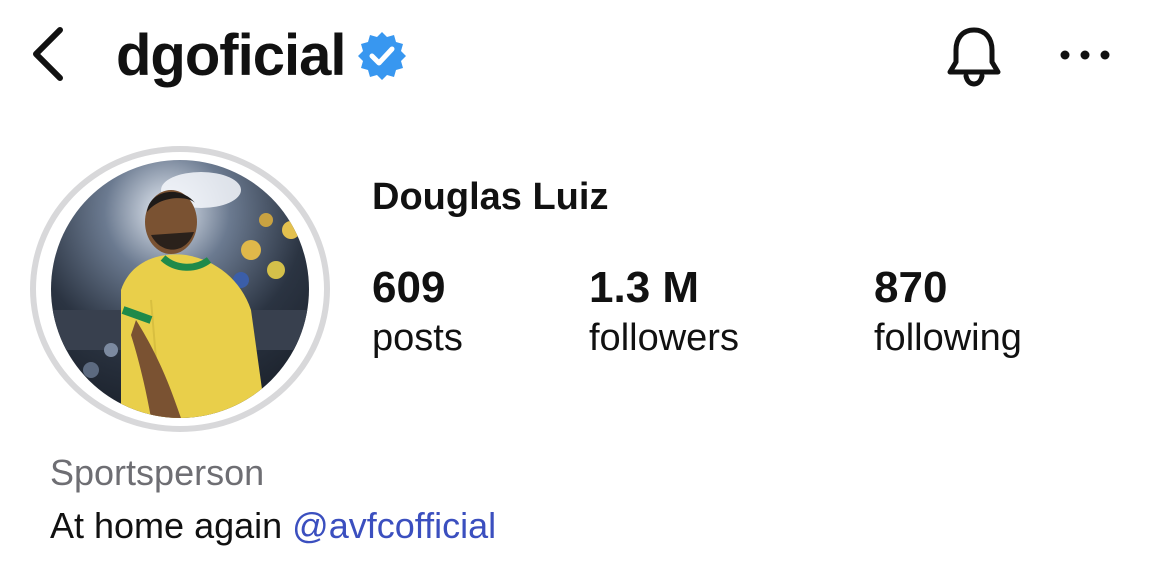 The width and height of the screenshot is (1170, 580). Describe the element at coordinates (180, 295) in the screenshot. I see `avatar-photo` at that location.